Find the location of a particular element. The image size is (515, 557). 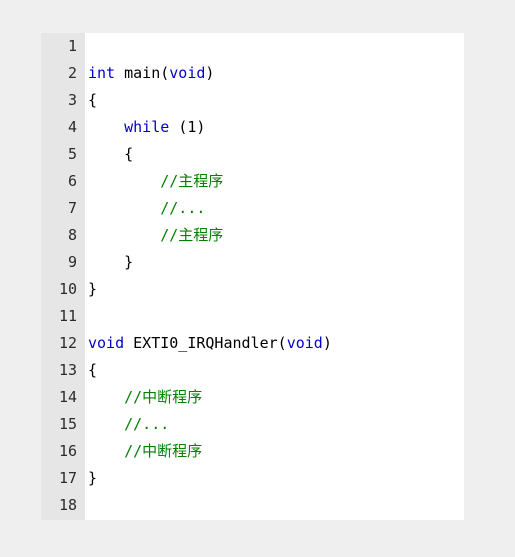

code-line: 8 //主程序 is located at coordinates (252, 235).